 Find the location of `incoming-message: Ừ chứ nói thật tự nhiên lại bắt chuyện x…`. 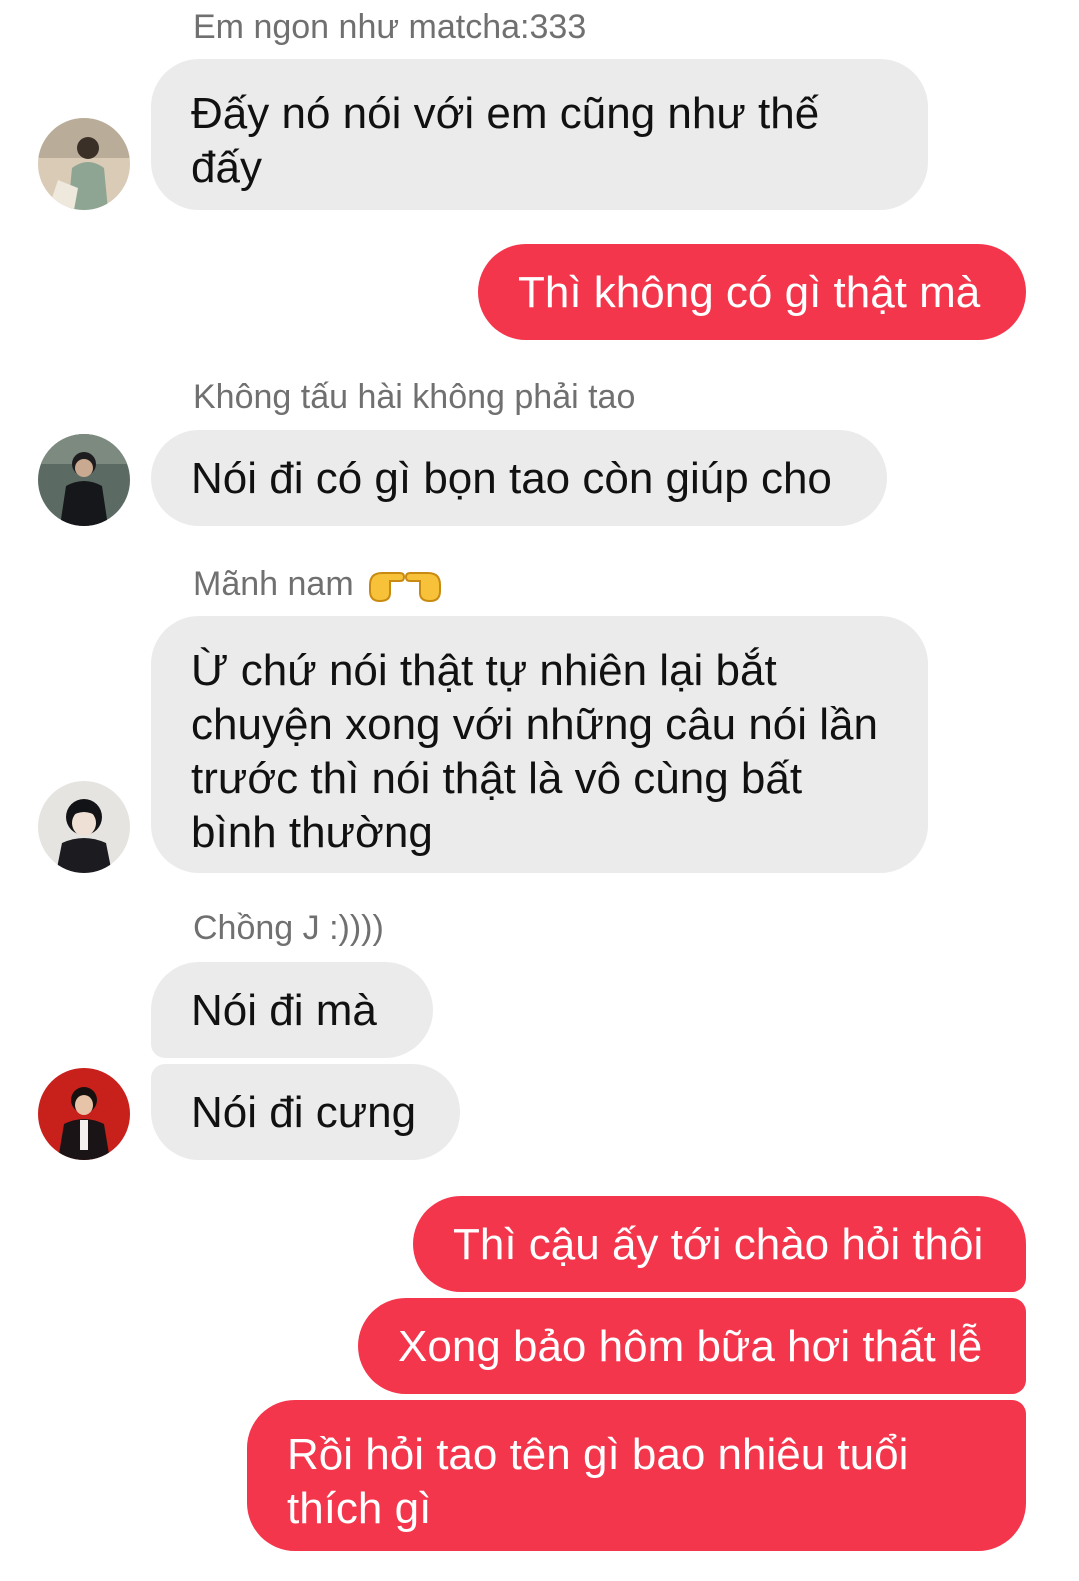

incoming-message: Ừ chứ nói thật tự nhiên lại bắt chuyện x… is located at coordinates (539, 744).